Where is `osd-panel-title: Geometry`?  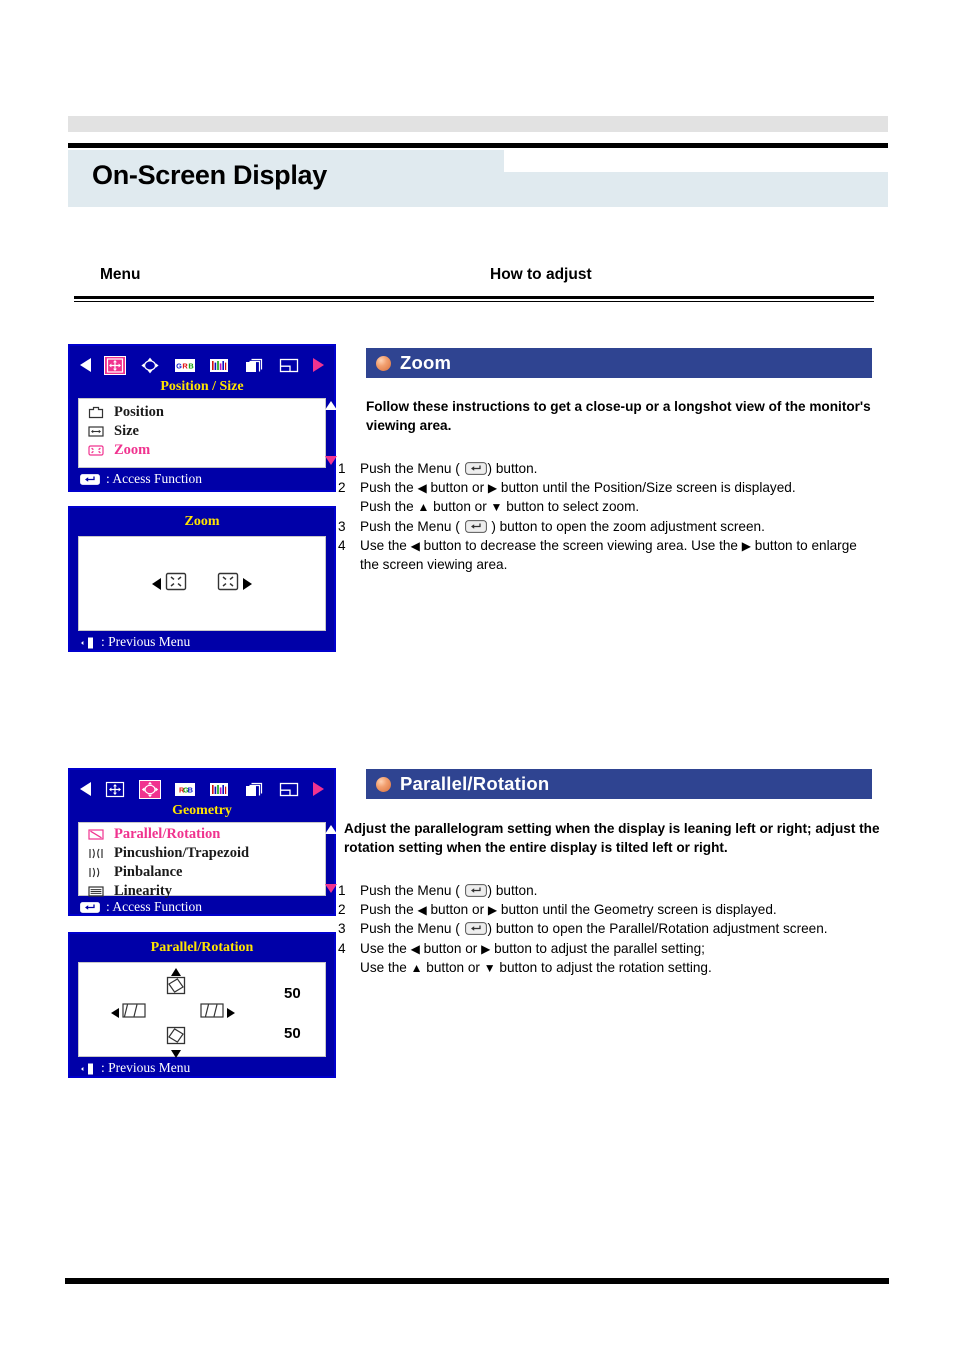 osd-panel-title: Geometry is located at coordinates (202, 810).